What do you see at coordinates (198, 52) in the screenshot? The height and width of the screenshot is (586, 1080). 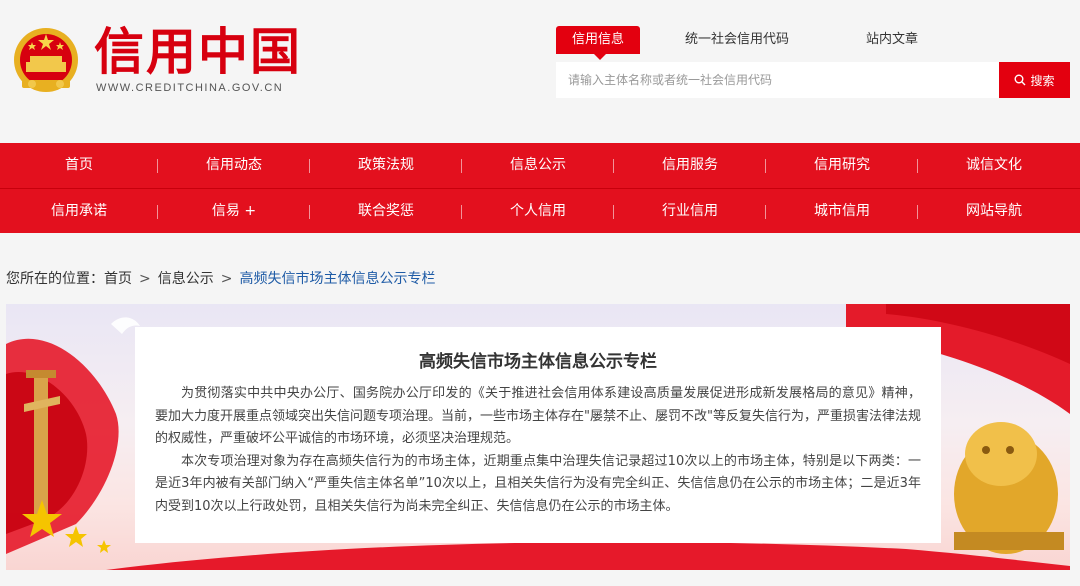 I see `site-title: 信用中国` at bounding box center [198, 52].